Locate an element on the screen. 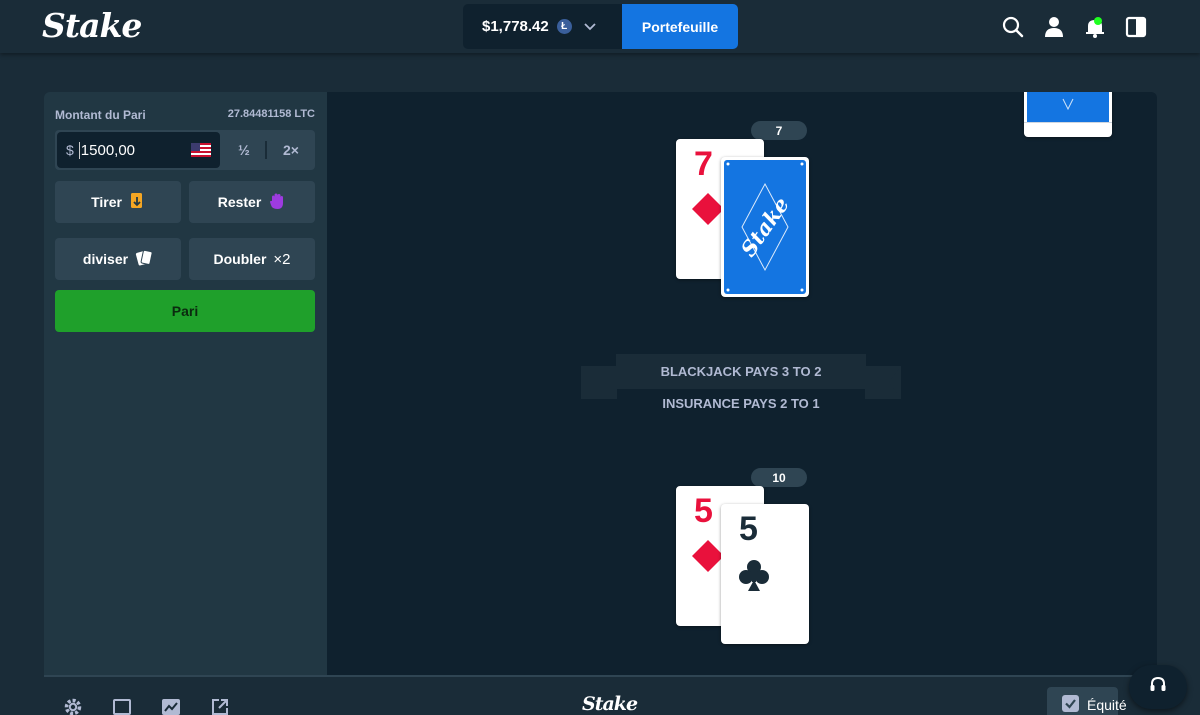  settings-gear-icon is located at coordinates (73, 706).